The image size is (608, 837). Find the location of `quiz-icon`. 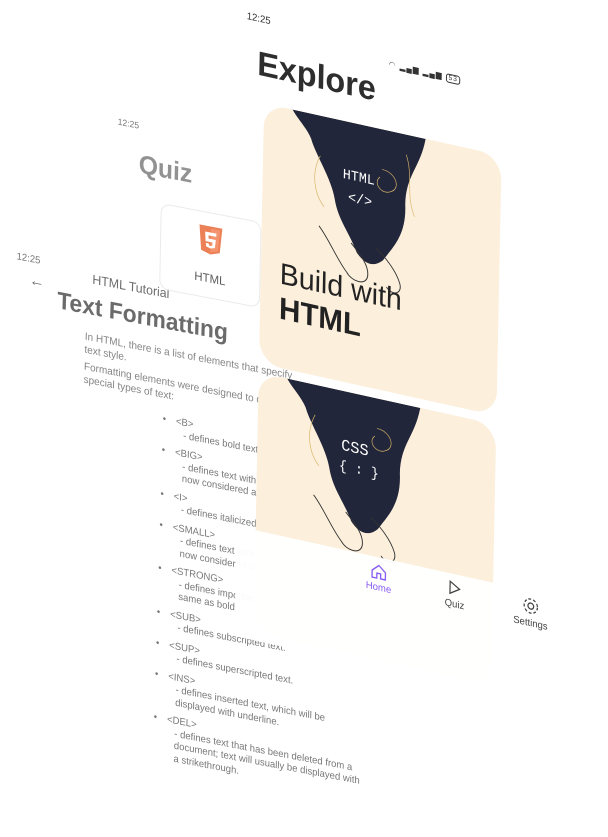

quiz-icon is located at coordinates (455, 587).